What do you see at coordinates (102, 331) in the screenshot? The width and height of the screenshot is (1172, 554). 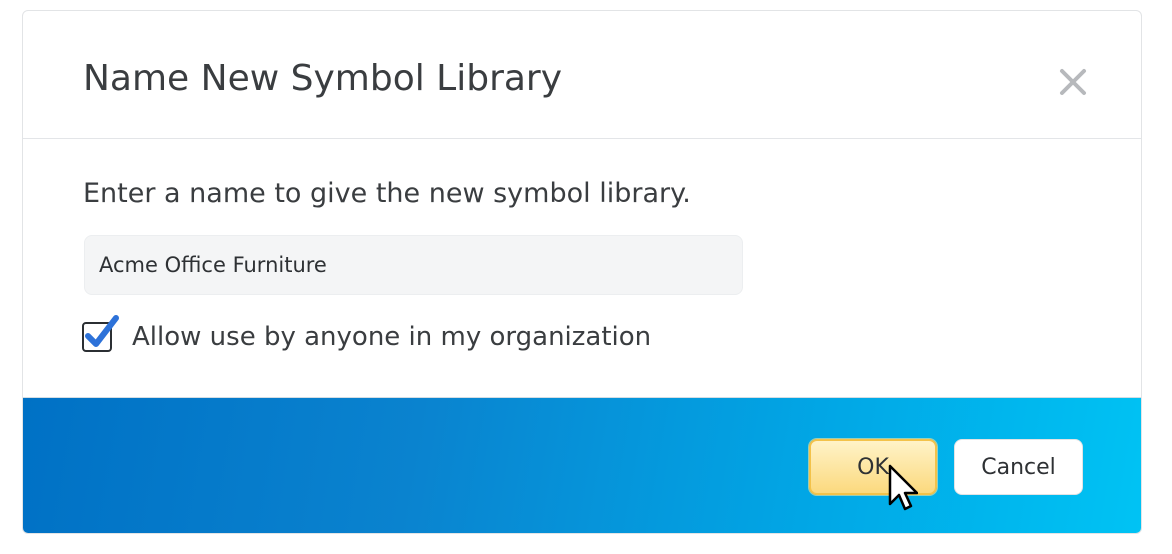 I see `checkmark-icon` at bounding box center [102, 331].